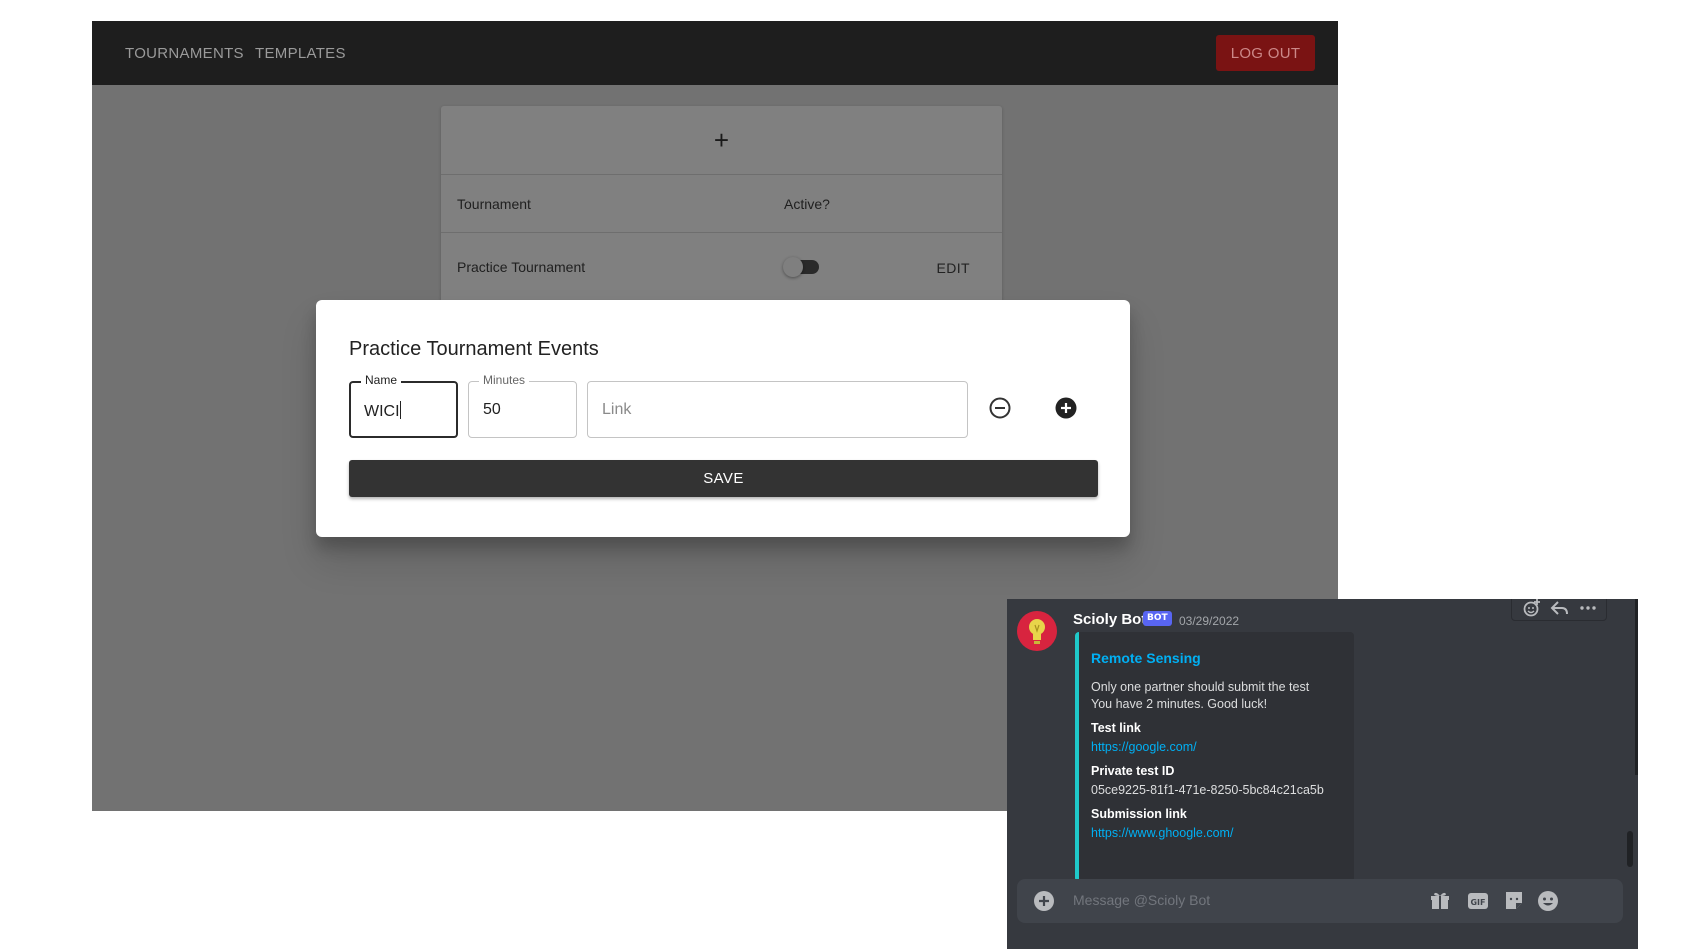  Describe the element at coordinates (474, 349) in the screenshot. I see `dialog-title: Practice Tournament Events` at that location.